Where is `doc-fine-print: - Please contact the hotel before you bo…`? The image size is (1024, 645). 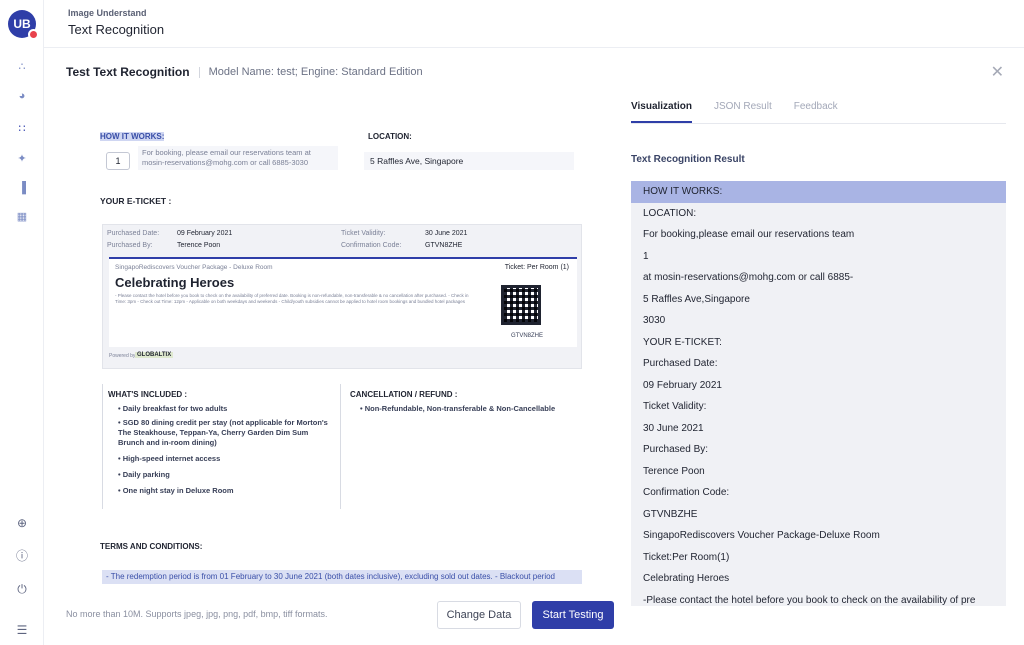
doc-fine-print: - Please contact the hotel before you bo… is located at coordinates (292, 298).